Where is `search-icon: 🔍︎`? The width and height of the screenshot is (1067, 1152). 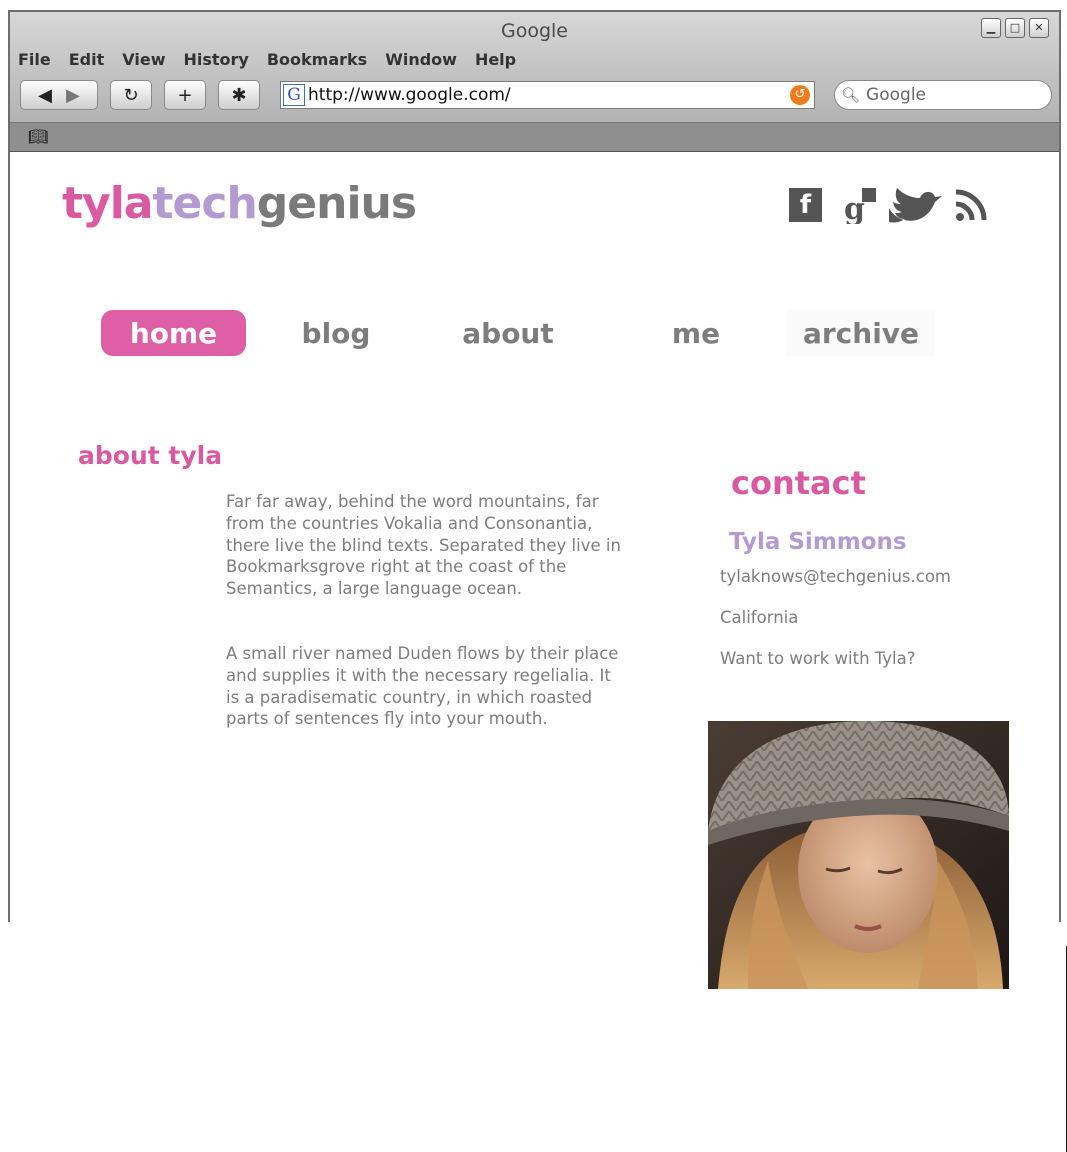
search-icon: 🔍︎ is located at coordinates (851, 95).